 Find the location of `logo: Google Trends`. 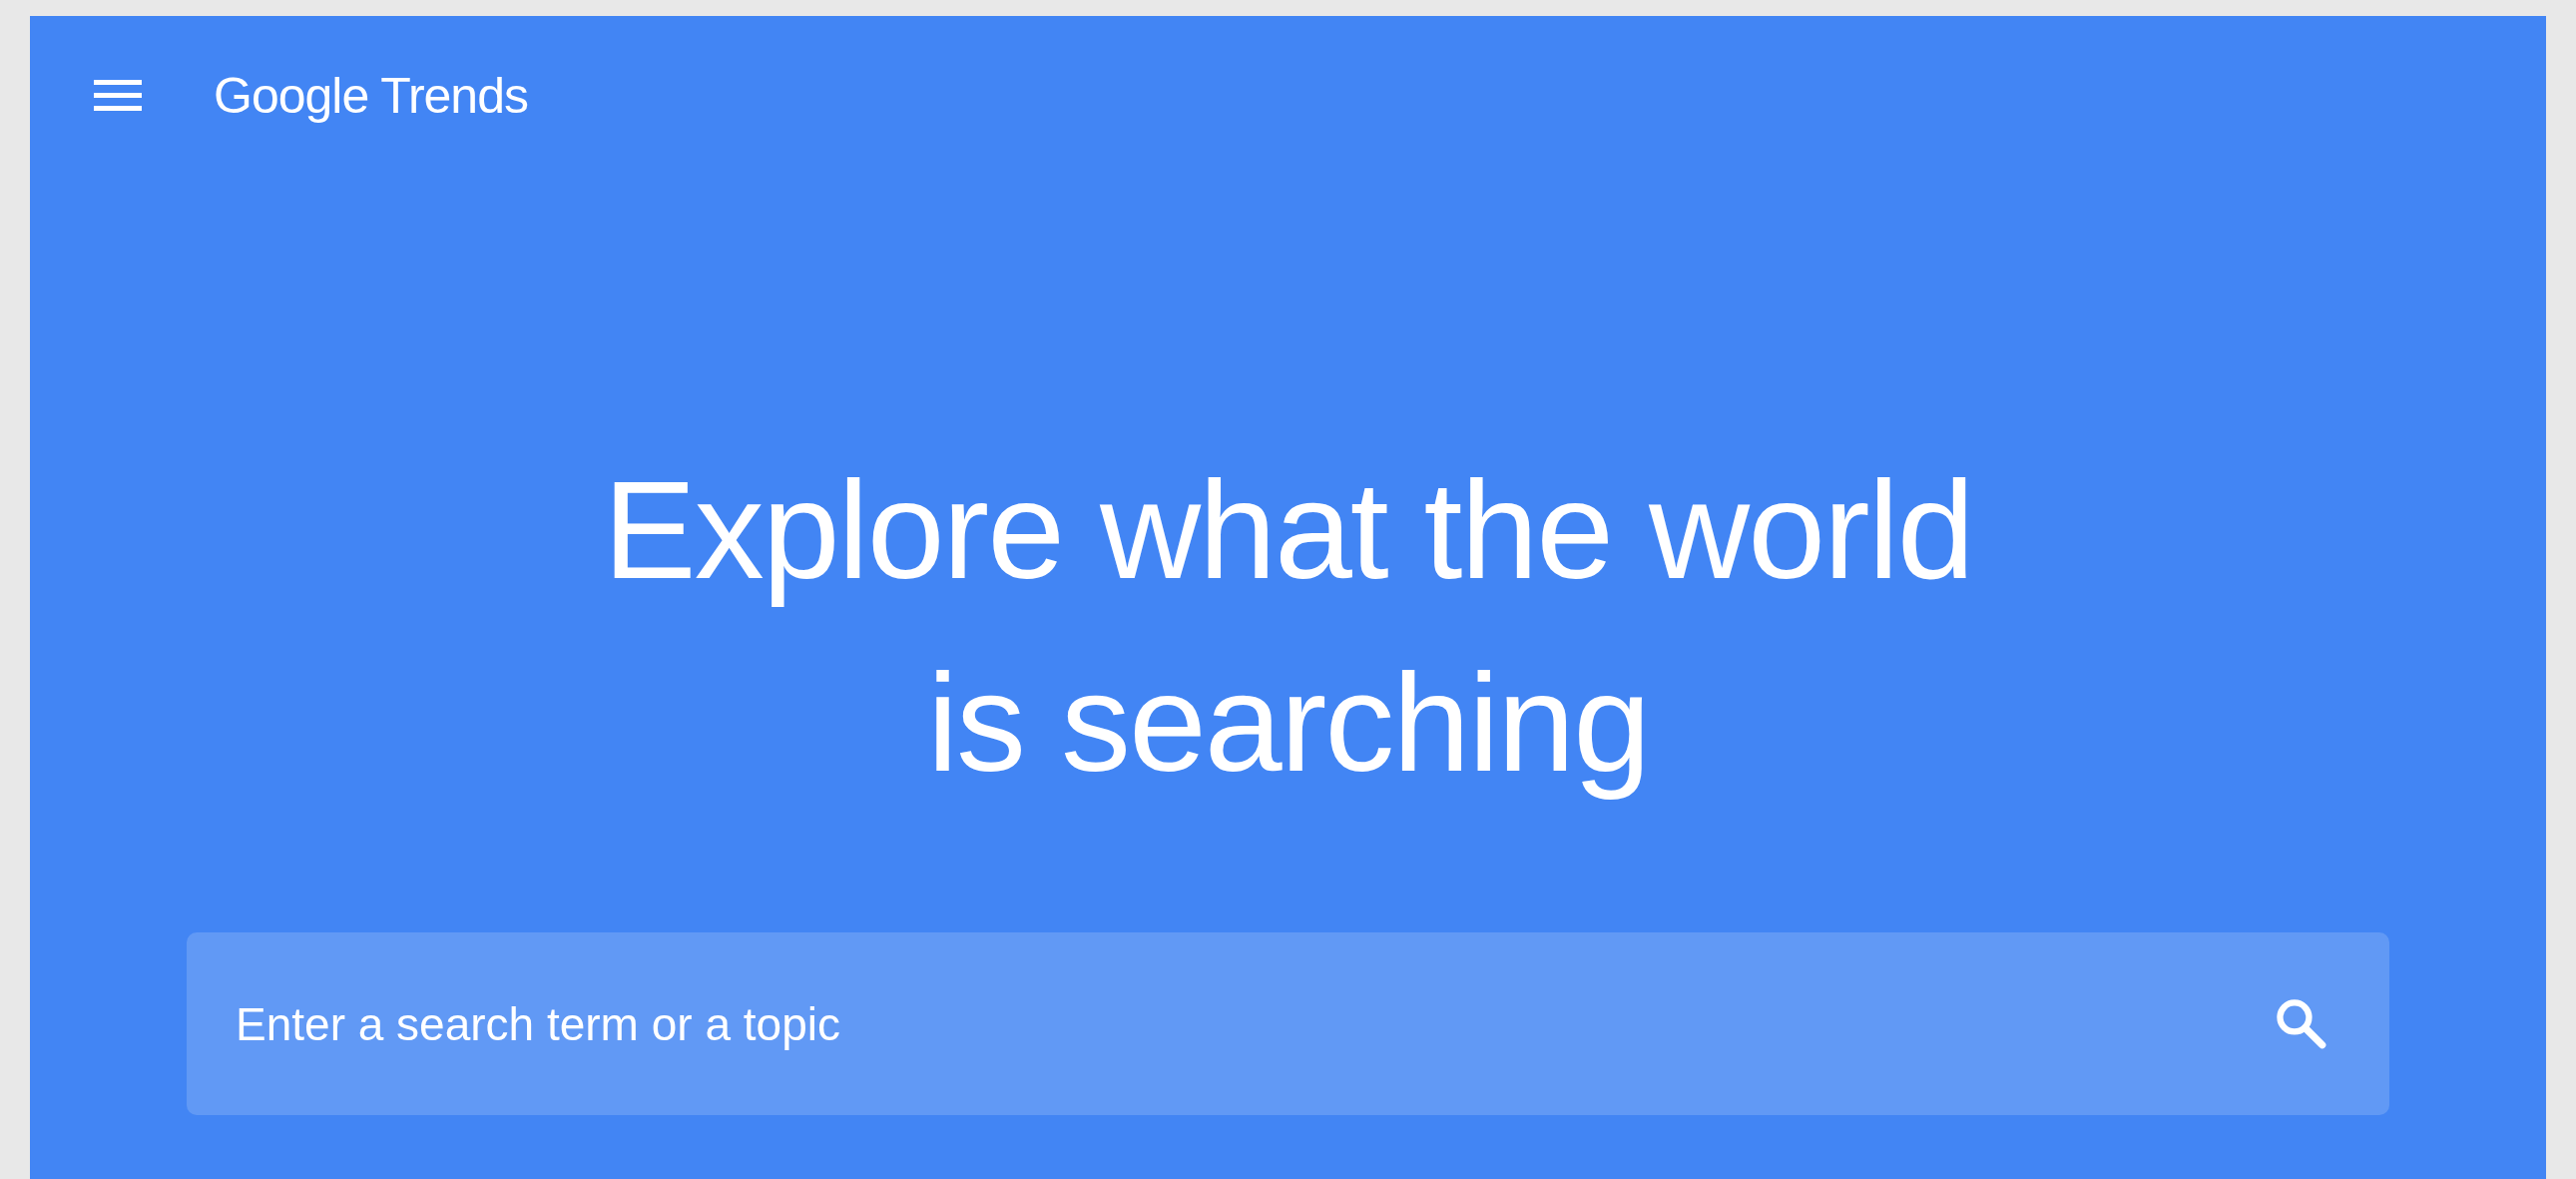

logo: Google Trends is located at coordinates (371, 96).